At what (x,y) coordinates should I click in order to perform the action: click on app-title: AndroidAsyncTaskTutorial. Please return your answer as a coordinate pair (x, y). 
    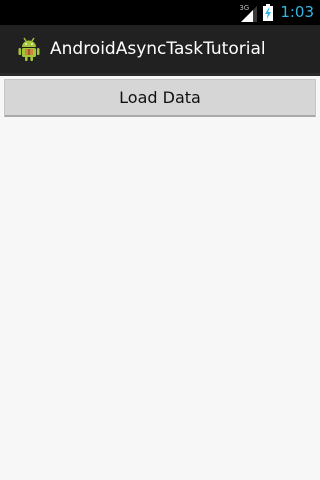
    Looking at the image, I should click on (158, 49).